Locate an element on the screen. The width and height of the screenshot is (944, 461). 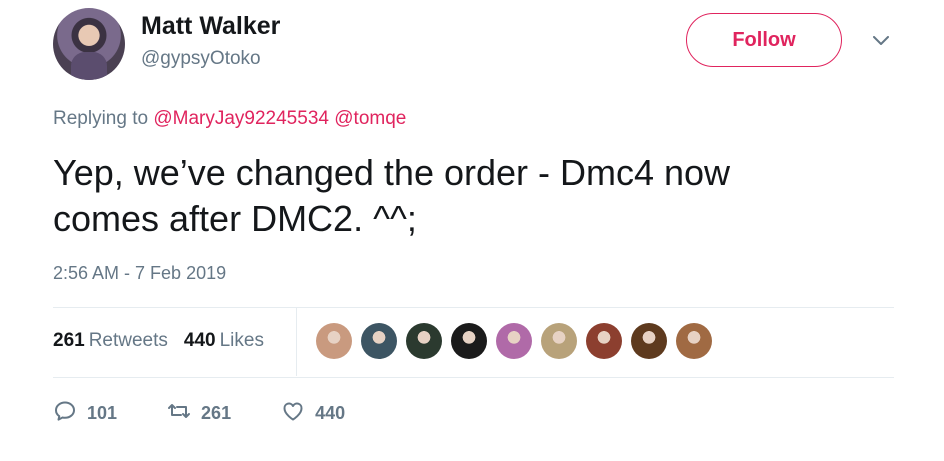
replying-to: Replying to @MaryJay92245534 @tomqe is located at coordinates (229, 119).